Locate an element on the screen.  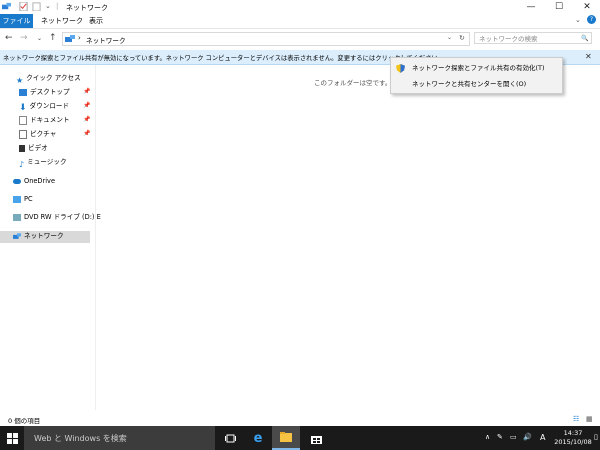
windows-logo-icon is located at coordinates (12, 438).